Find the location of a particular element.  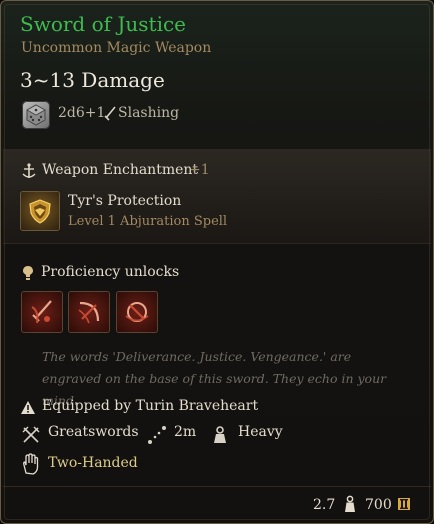

damage-type: Slashing is located at coordinates (149, 113).